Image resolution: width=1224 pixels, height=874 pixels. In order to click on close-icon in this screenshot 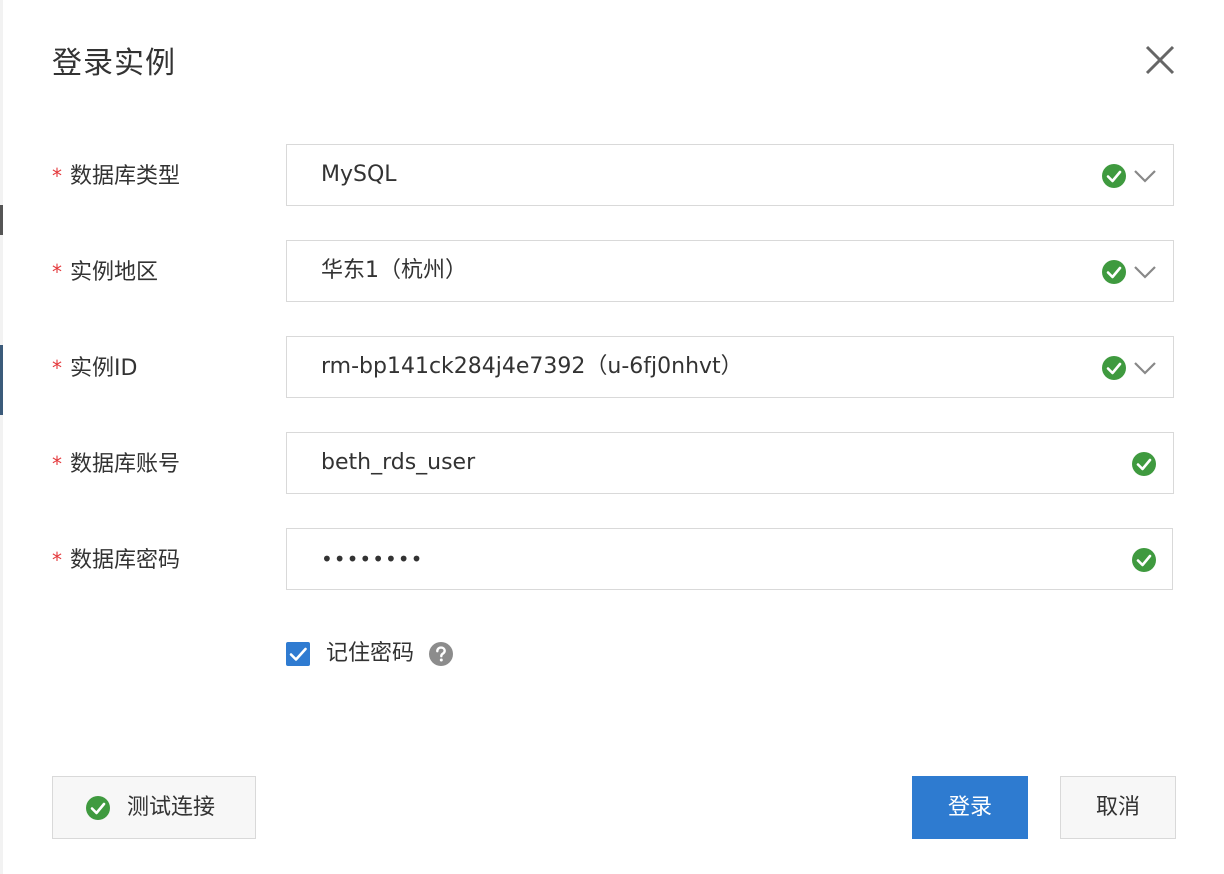, I will do `click(1160, 60)`.